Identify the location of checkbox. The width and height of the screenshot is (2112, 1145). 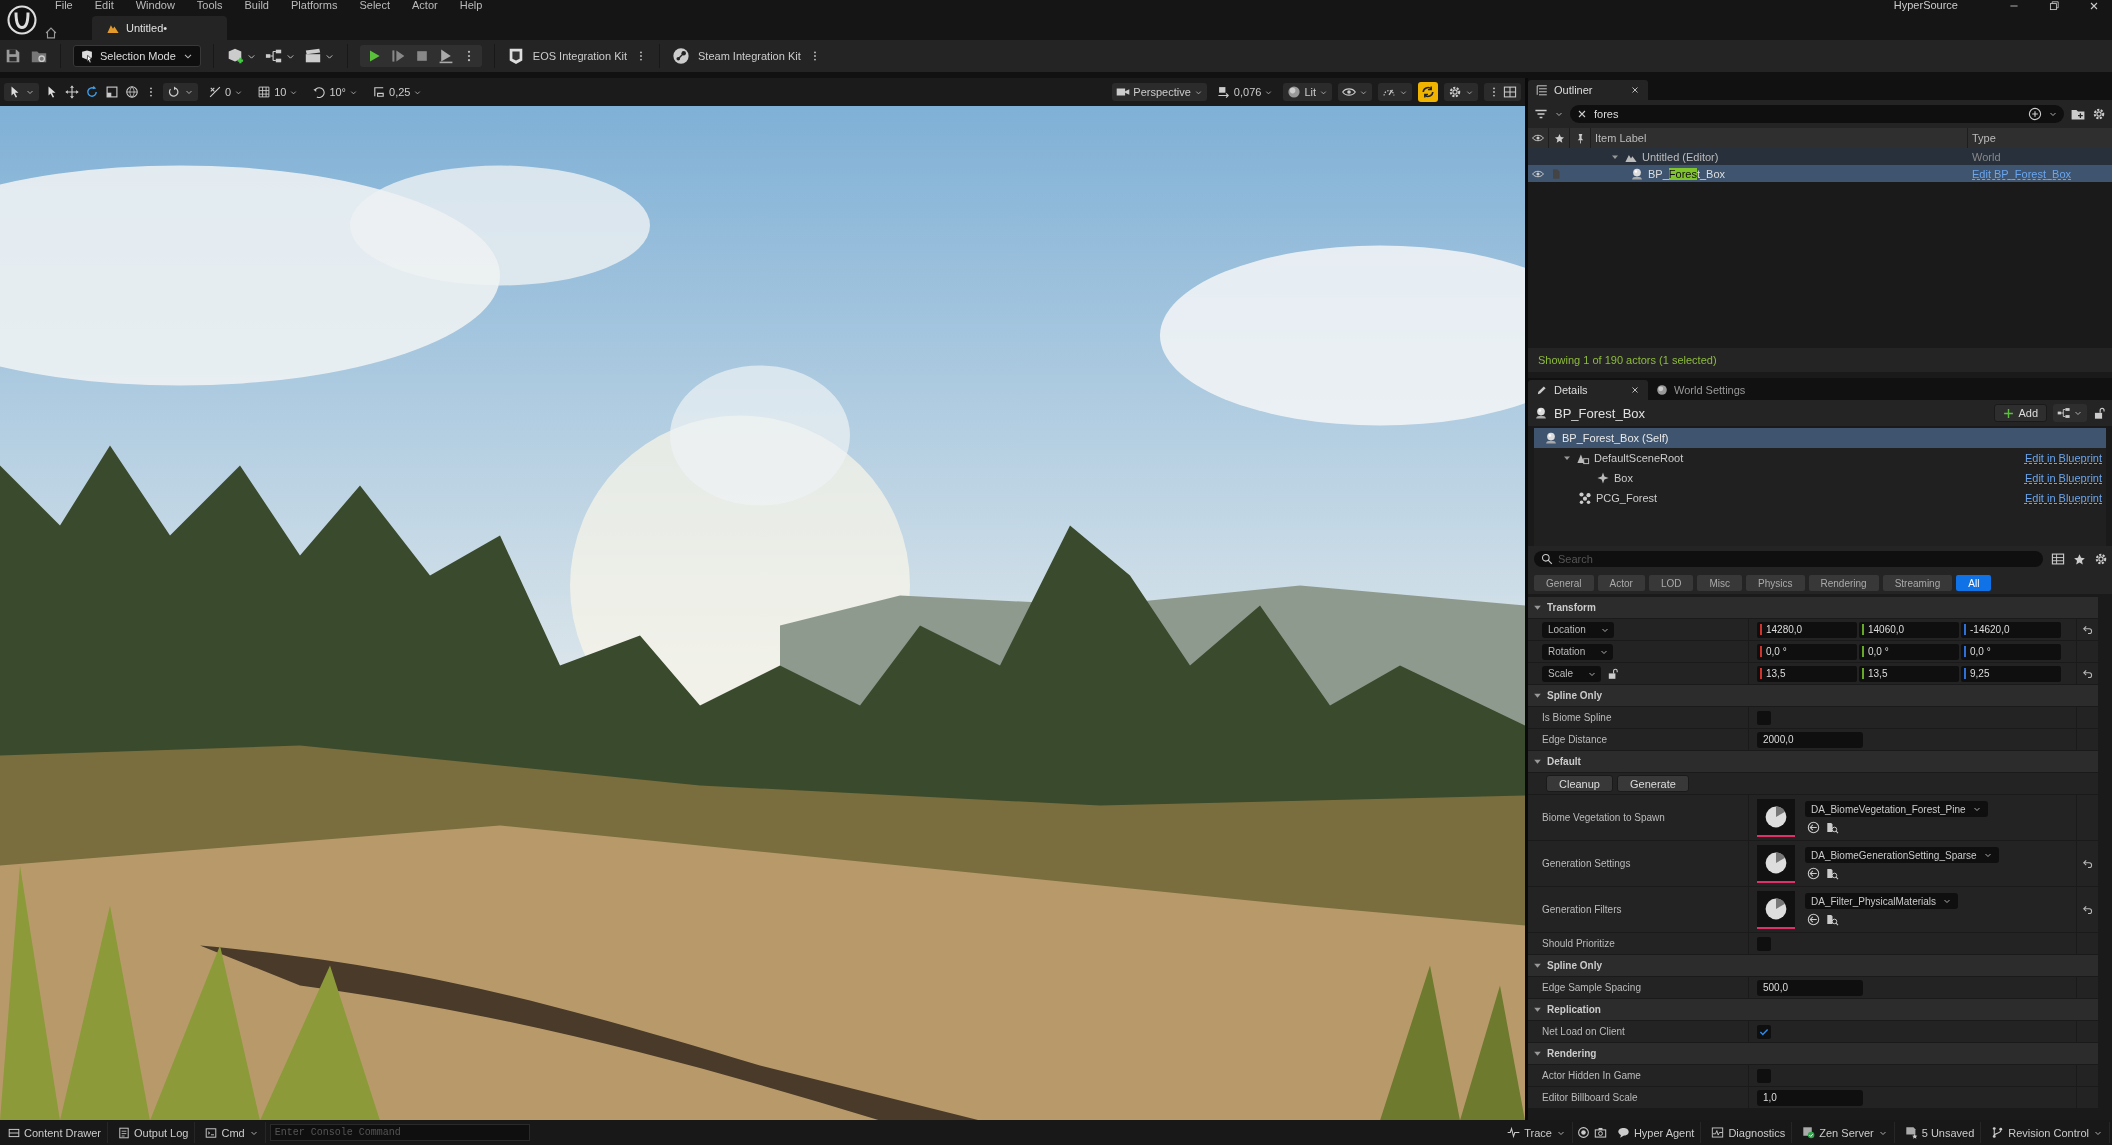
(1764, 1031).